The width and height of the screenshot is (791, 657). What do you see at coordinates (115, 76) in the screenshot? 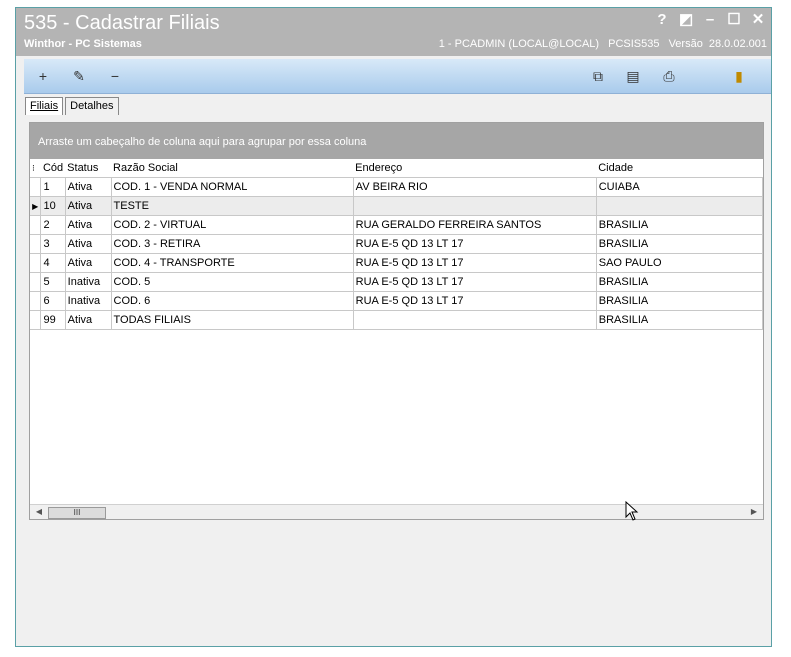
I see `remove-icon: −` at bounding box center [115, 76].